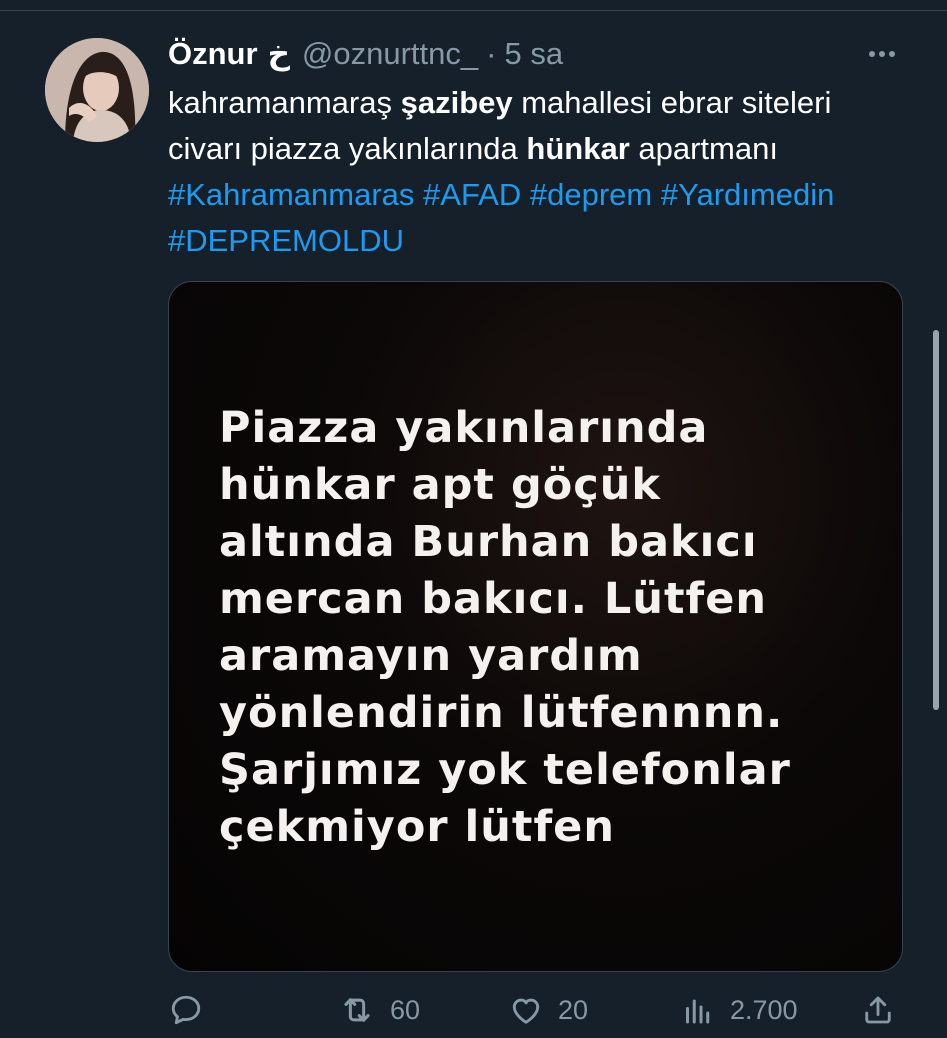 The width and height of the screenshot is (947, 1038). Describe the element at coordinates (286, 240) in the screenshot. I see `hashtag-link: #DEPREMOLDU` at that location.